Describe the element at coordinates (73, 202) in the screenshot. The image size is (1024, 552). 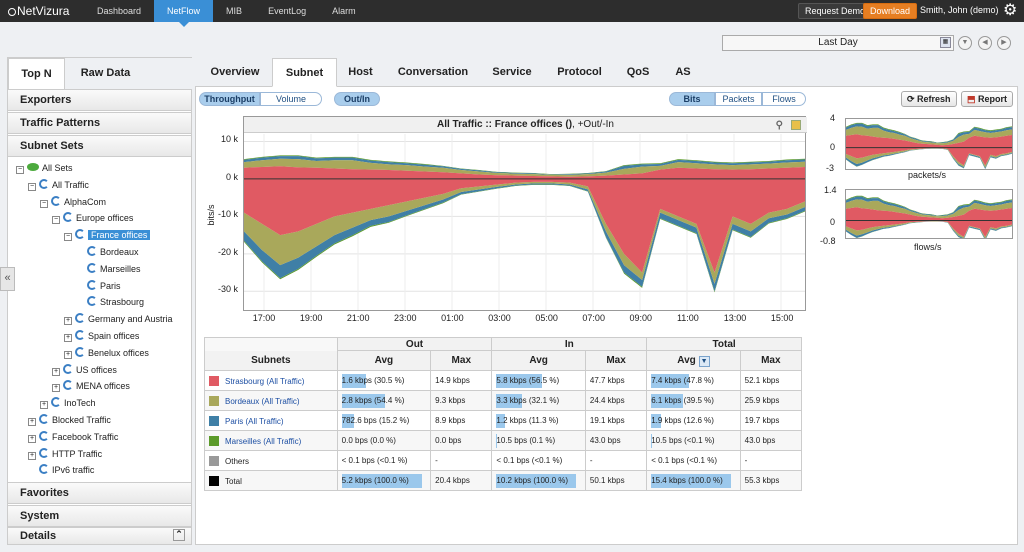
I see `tree-item: − AlphaCom` at that location.